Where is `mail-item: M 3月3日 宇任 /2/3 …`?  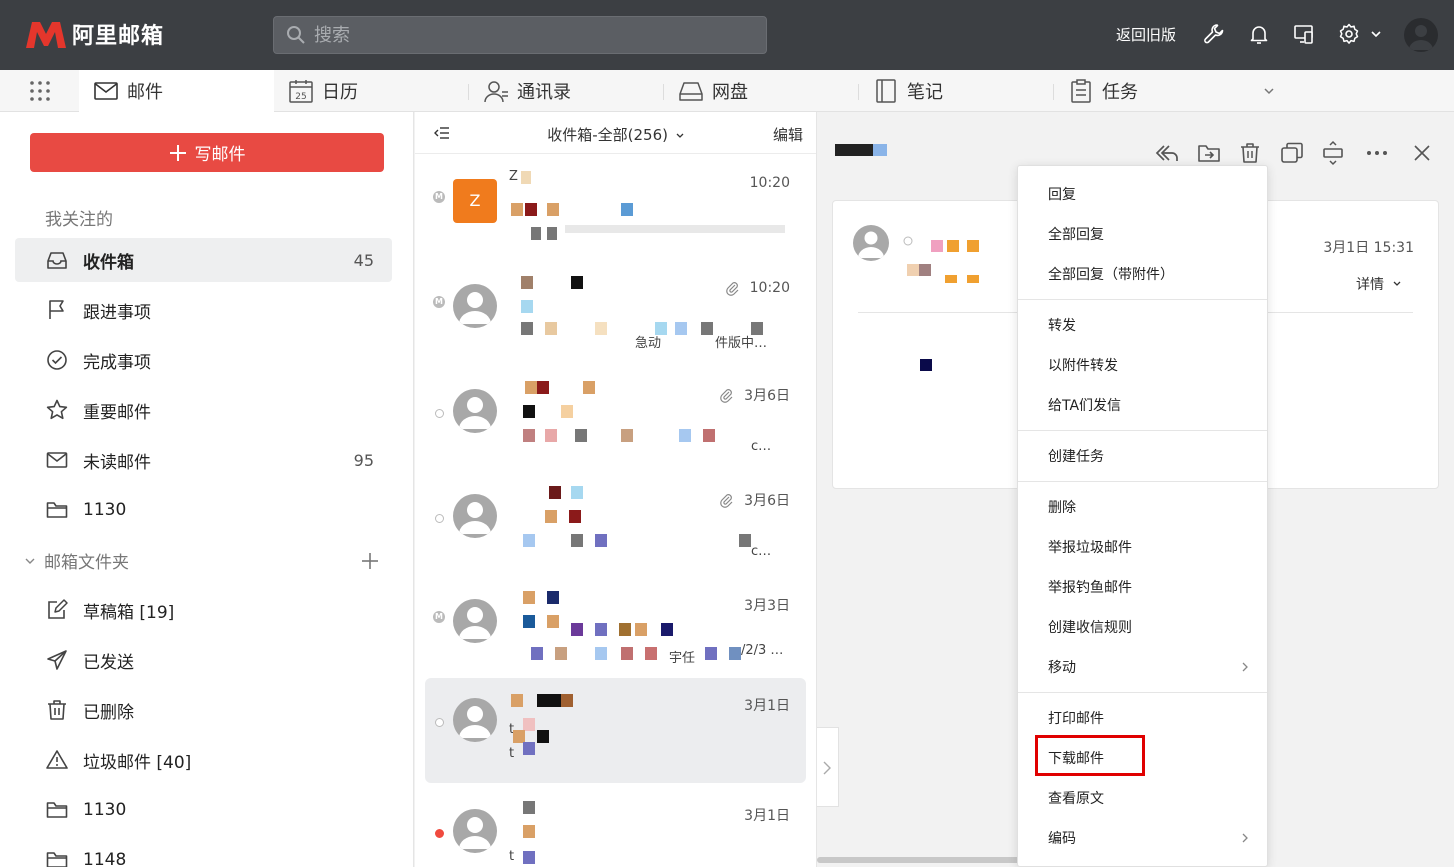 mail-item: M 3月3日 宇任 /2/3 … is located at coordinates (615, 631).